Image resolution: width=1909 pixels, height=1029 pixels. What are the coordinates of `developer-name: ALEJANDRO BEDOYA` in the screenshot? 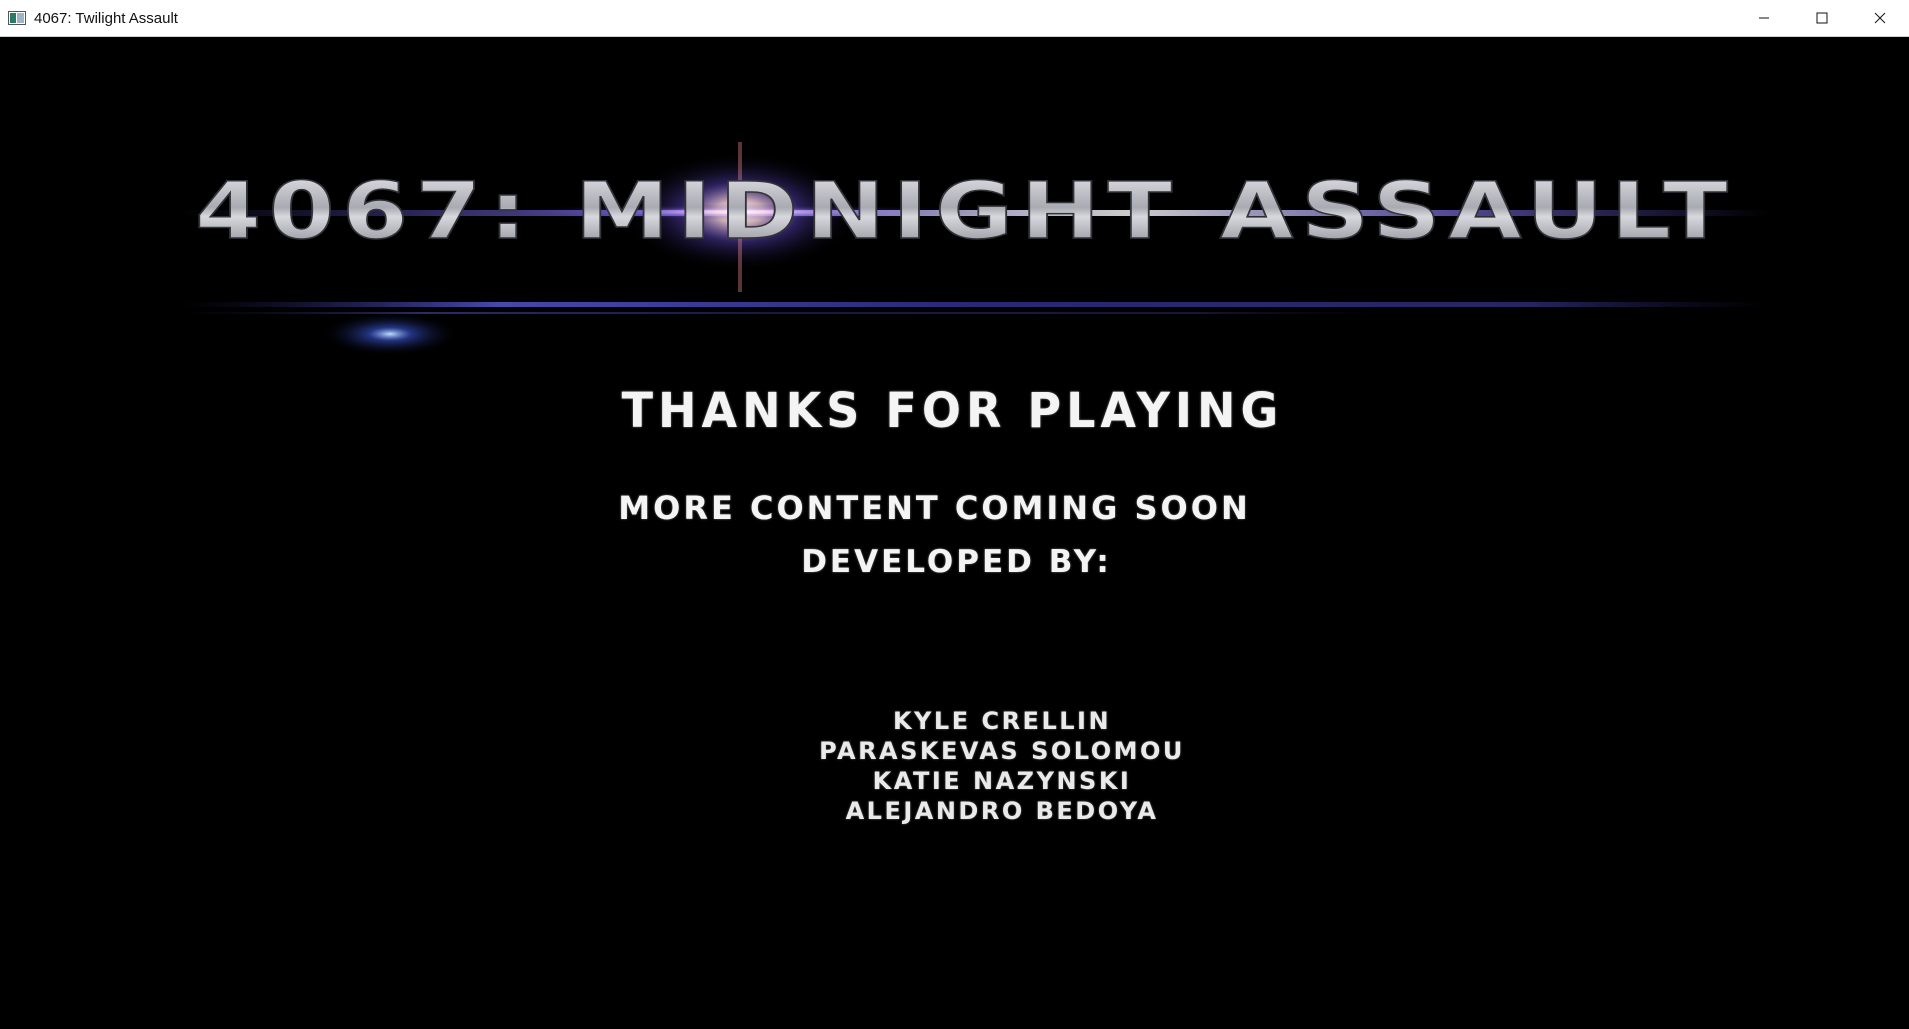 It's located at (1002, 811).